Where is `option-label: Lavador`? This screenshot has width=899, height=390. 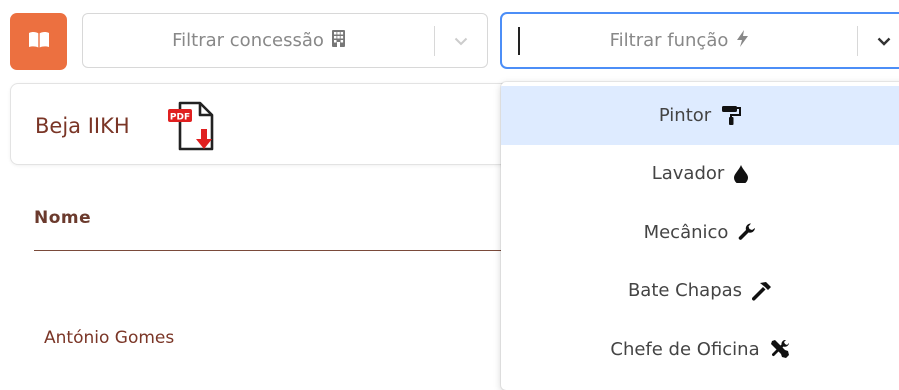 option-label: Lavador is located at coordinates (688, 174).